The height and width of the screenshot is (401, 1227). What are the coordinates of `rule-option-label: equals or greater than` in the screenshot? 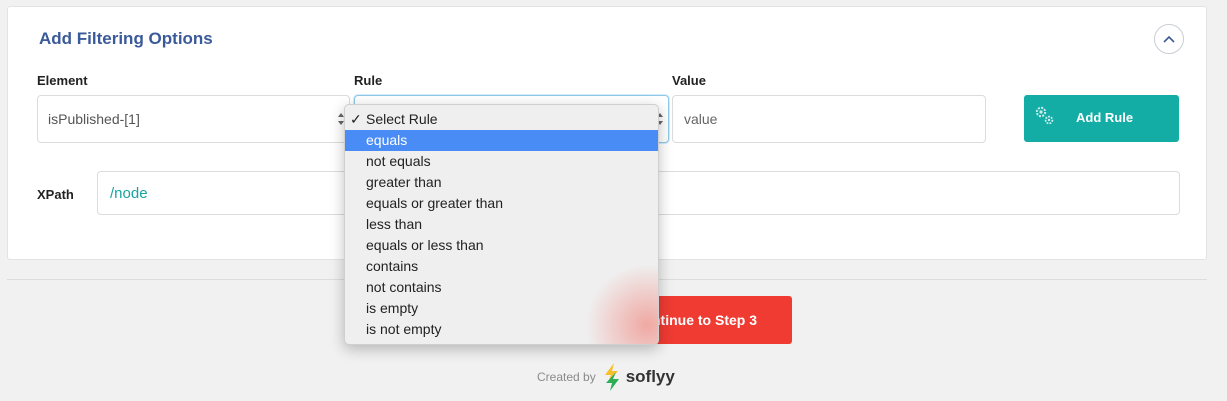 It's located at (434, 203).